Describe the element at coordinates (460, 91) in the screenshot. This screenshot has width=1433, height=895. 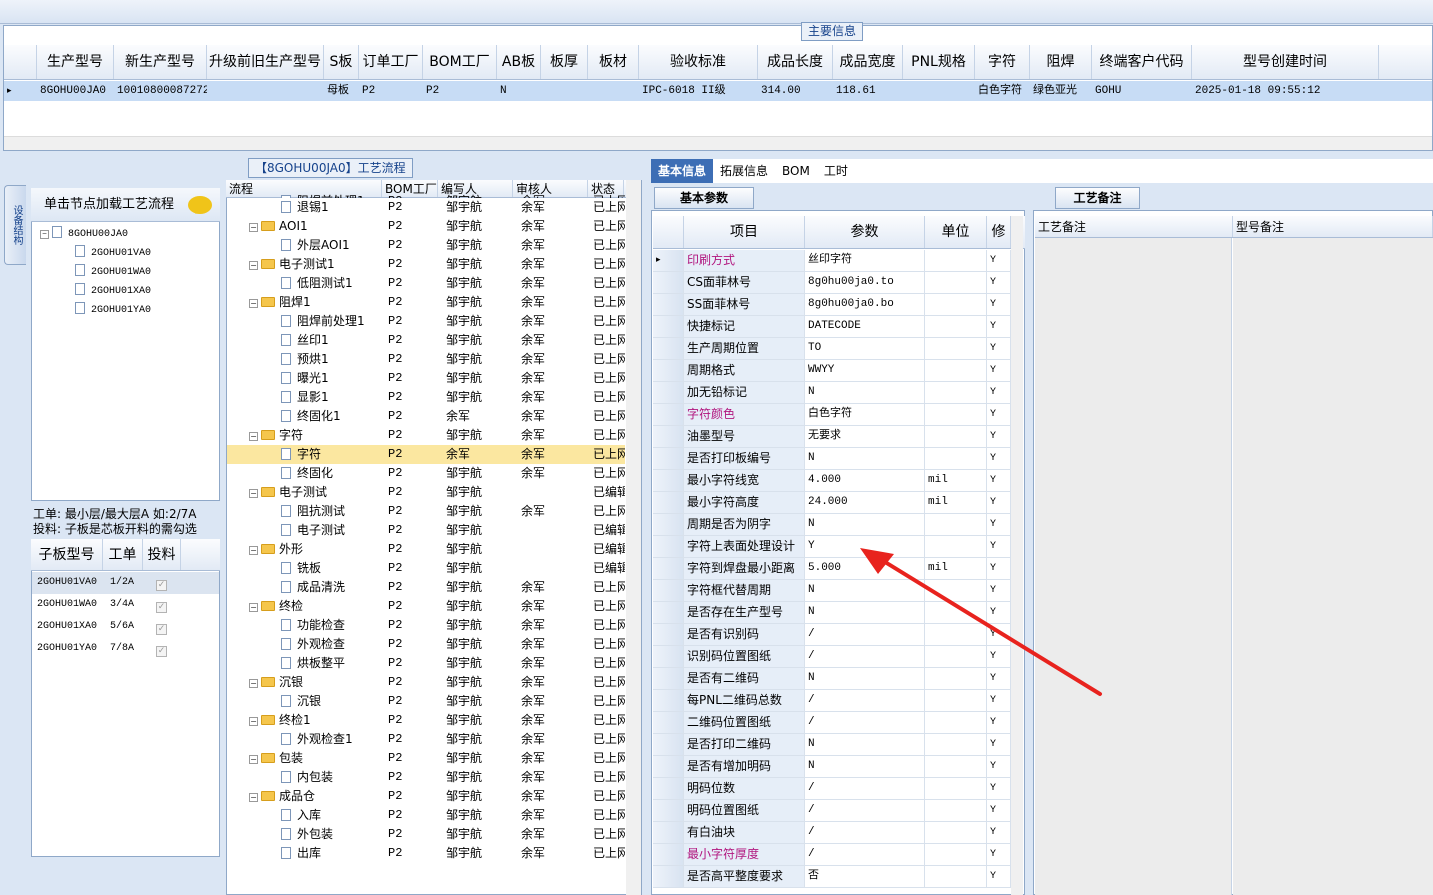
I see `main-cell: P2` at that location.